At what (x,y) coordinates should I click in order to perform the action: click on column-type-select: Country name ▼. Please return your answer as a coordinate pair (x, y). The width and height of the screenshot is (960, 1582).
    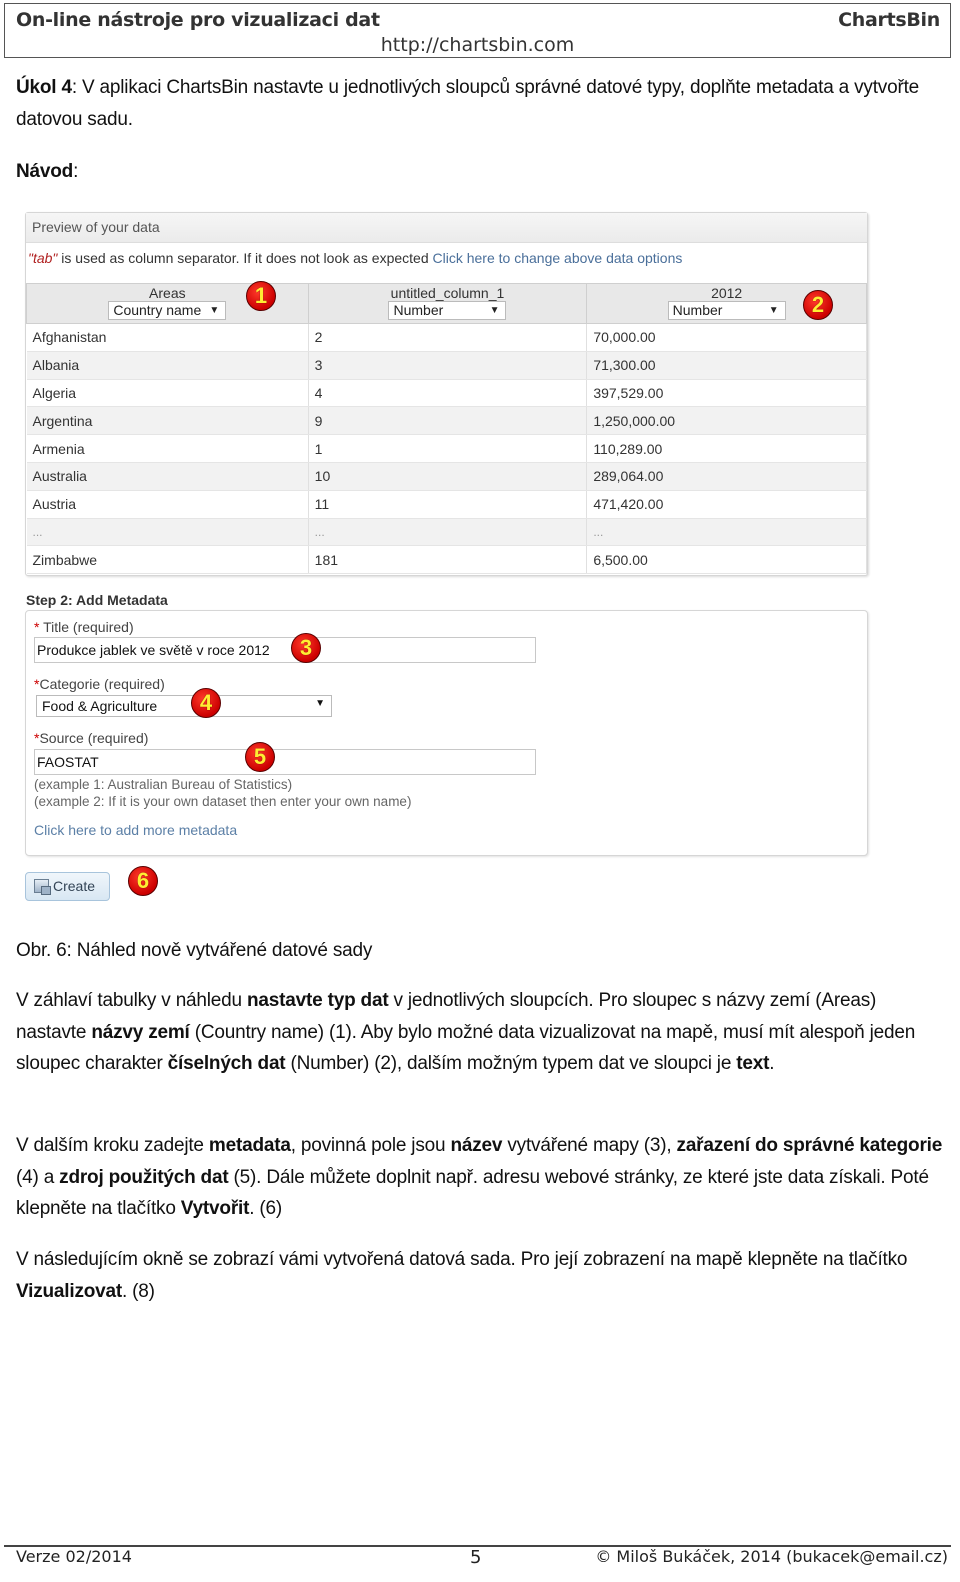
    Looking at the image, I should click on (167, 310).